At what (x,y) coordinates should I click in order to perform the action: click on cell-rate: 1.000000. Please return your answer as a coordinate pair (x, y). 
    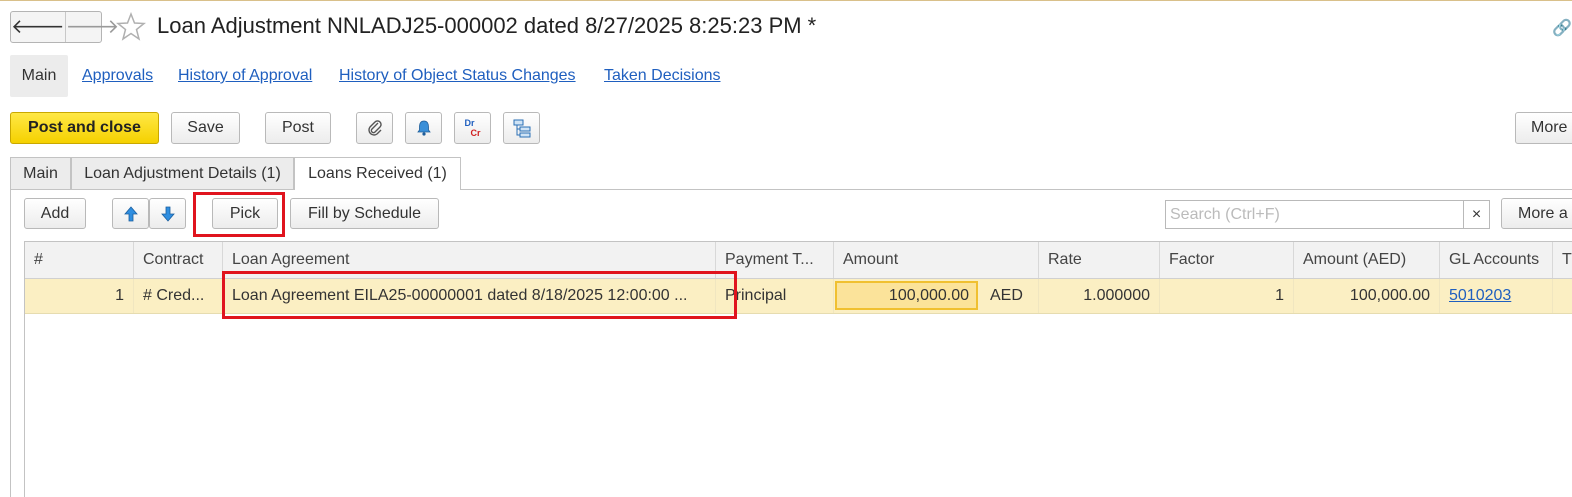
    Looking at the image, I should click on (1099, 296).